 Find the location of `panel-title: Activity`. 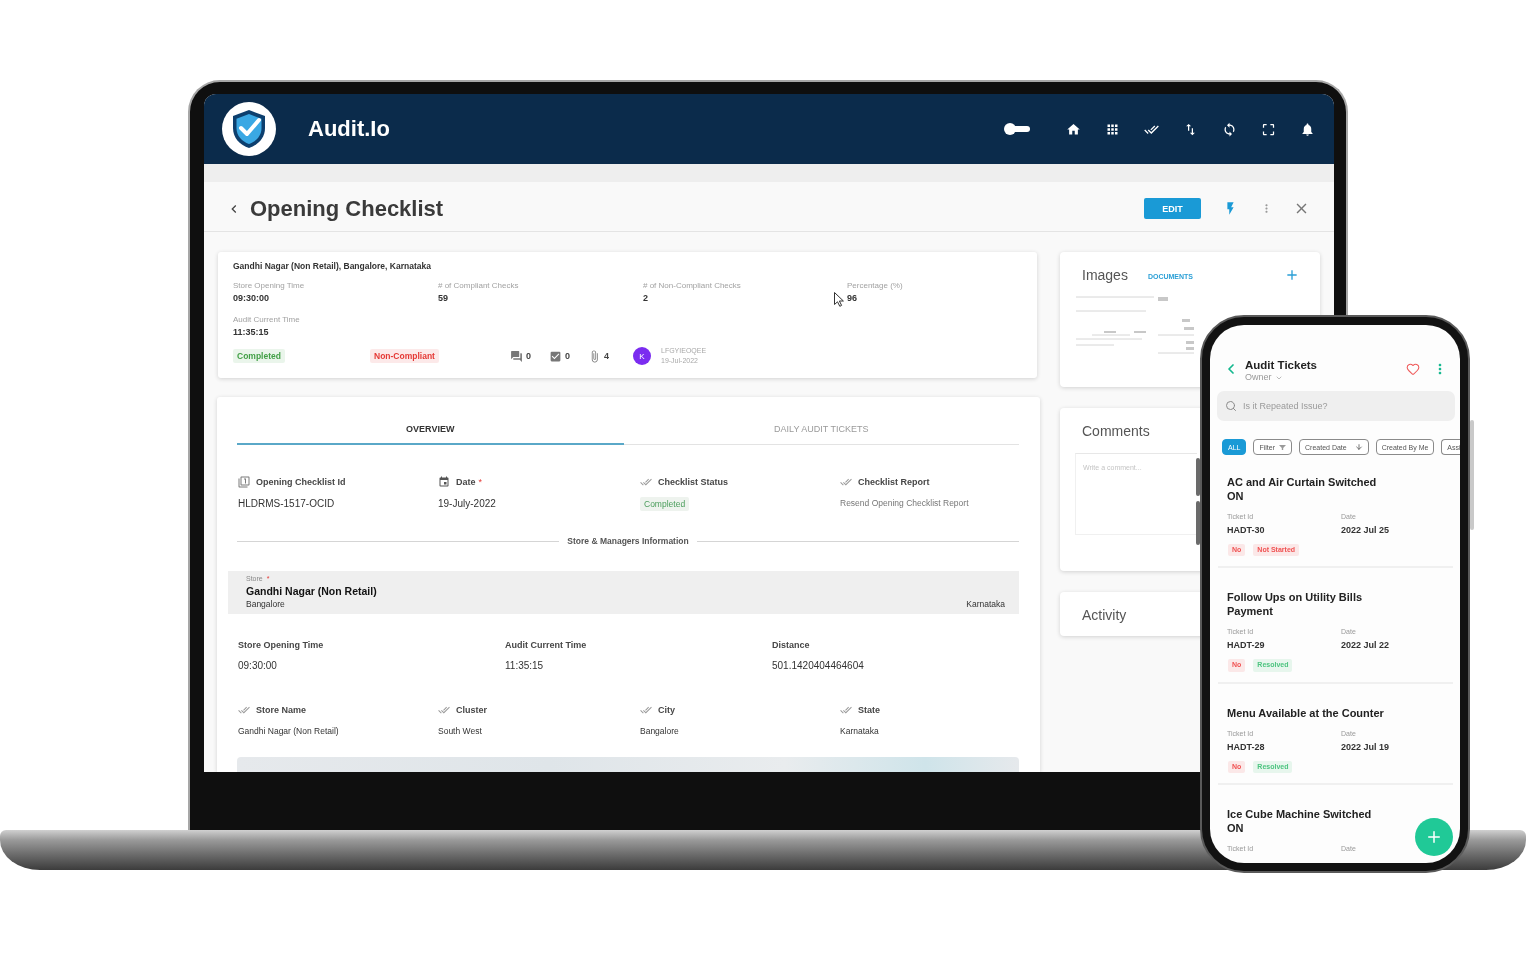

panel-title: Activity is located at coordinates (1104, 615).